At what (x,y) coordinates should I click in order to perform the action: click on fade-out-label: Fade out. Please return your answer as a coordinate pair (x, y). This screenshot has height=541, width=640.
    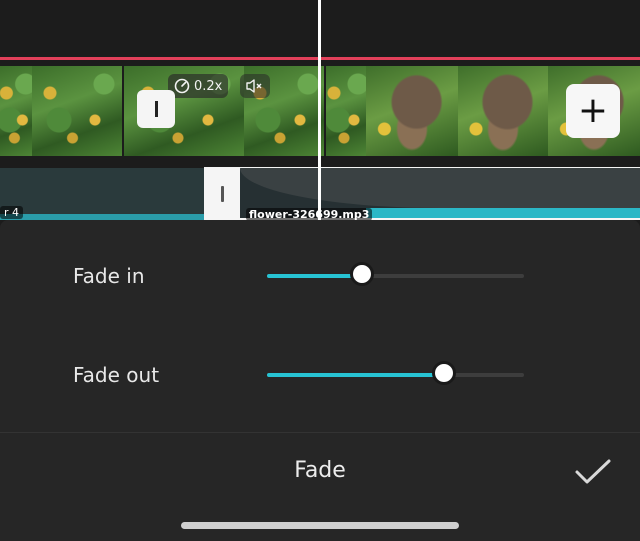
    Looking at the image, I should click on (116, 375).